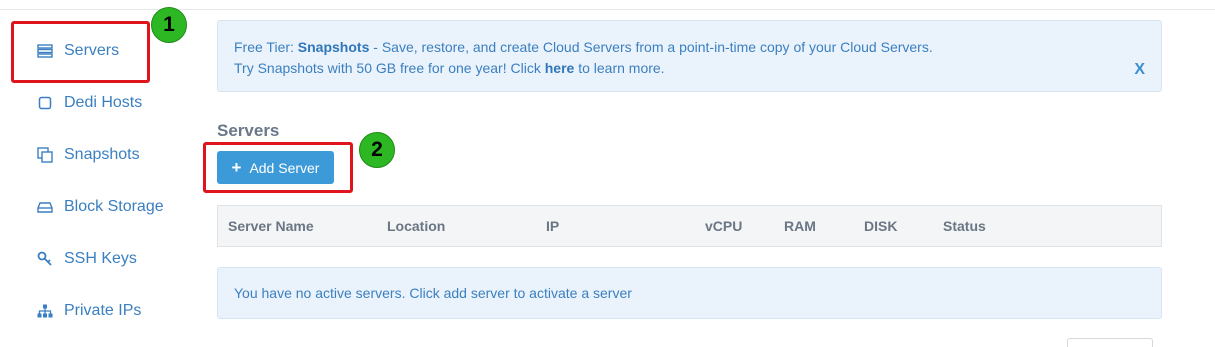 The height and width of the screenshot is (347, 1215). I want to click on key-icon, so click(45, 259).